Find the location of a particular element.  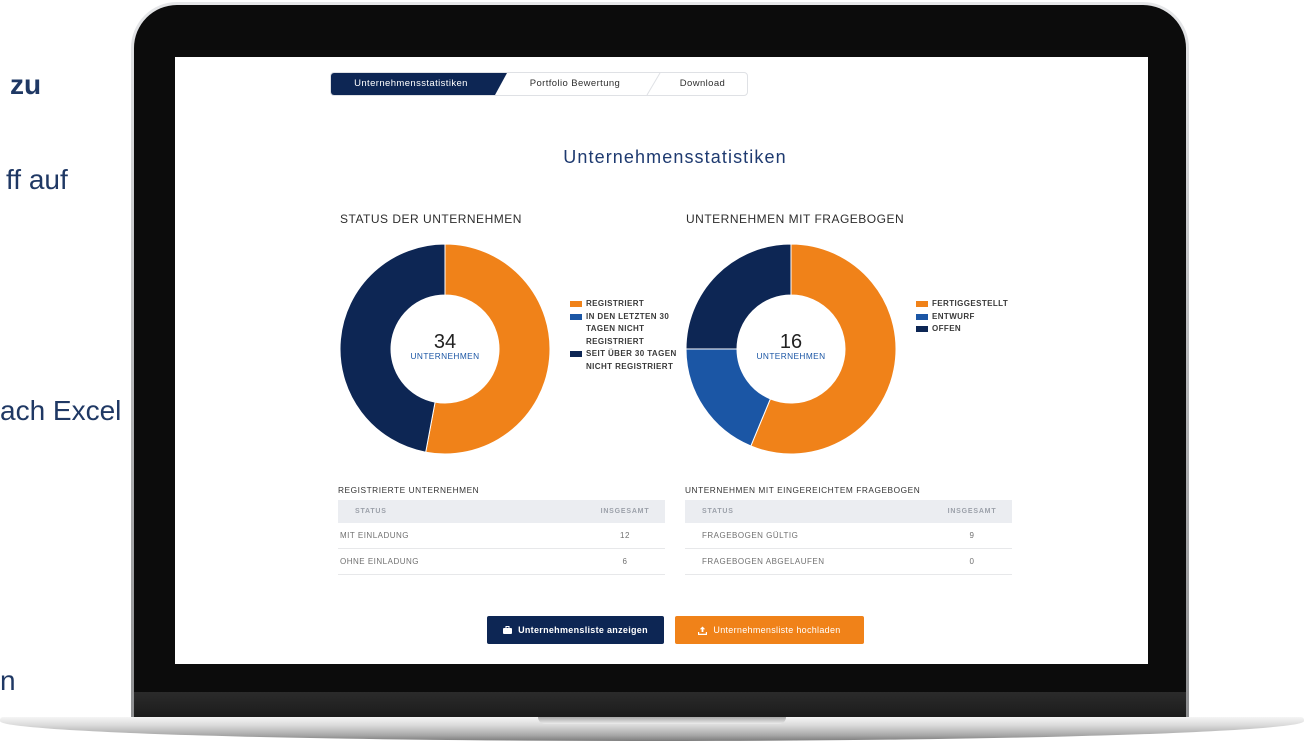

cell-total: 0 is located at coordinates (972, 561).